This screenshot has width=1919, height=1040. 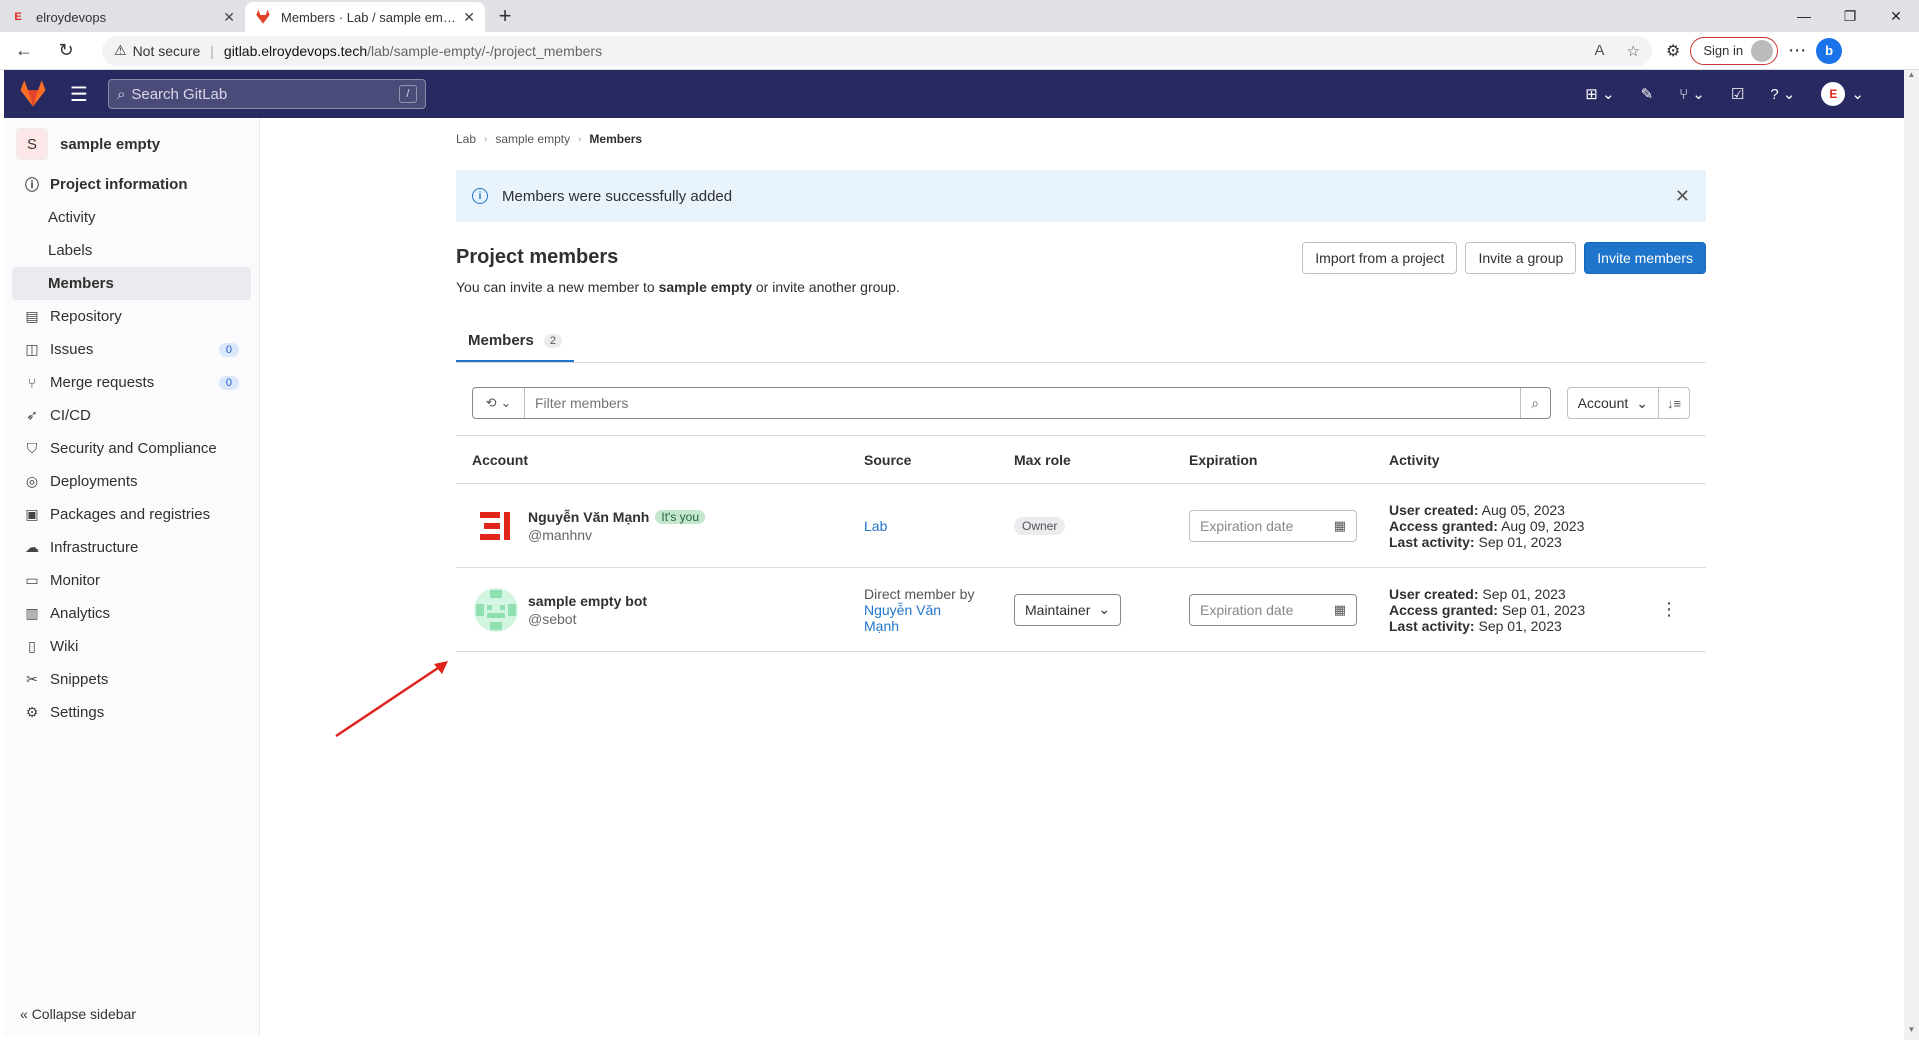 What do you see at coordinates (485, 50) in the screenshot?
I see `url-path: /lab/sample-empty/-/project_members` at bounding box center [485, 50].